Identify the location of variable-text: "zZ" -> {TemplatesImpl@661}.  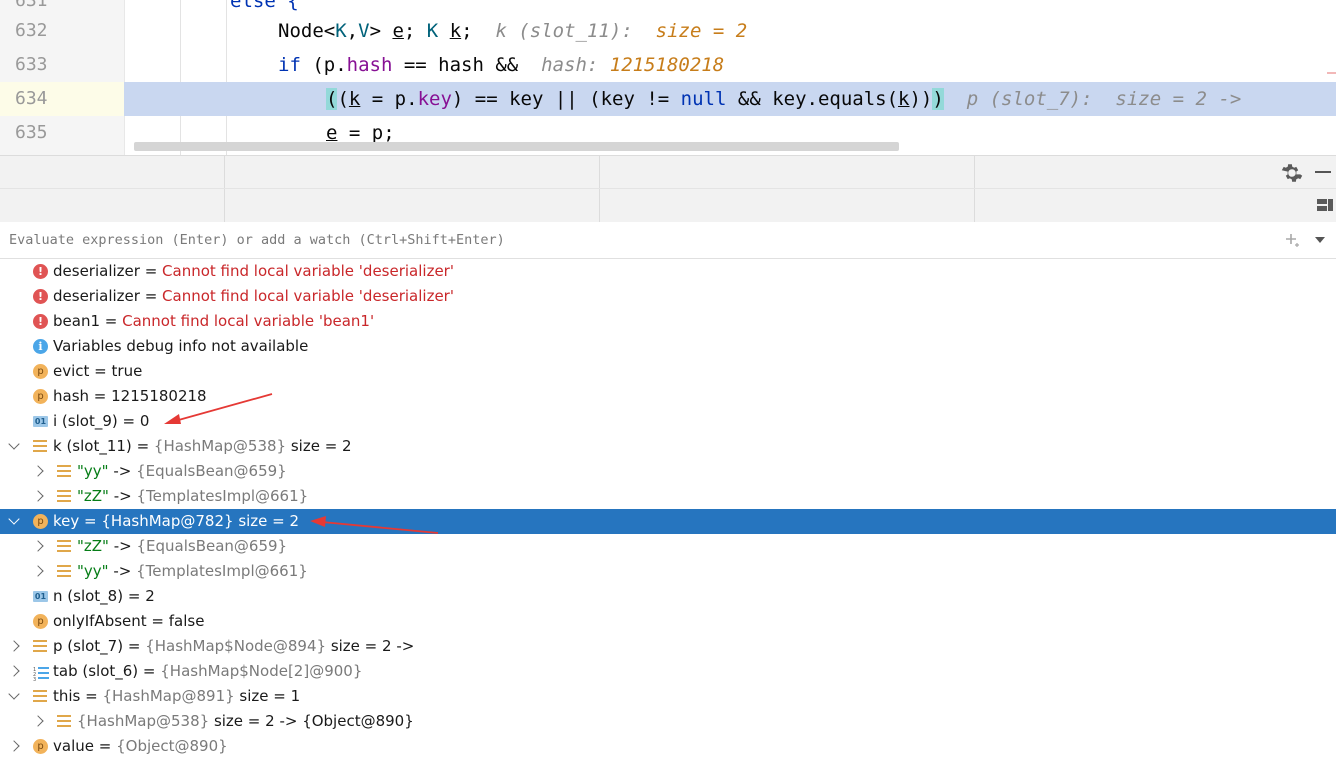
(192, 496).